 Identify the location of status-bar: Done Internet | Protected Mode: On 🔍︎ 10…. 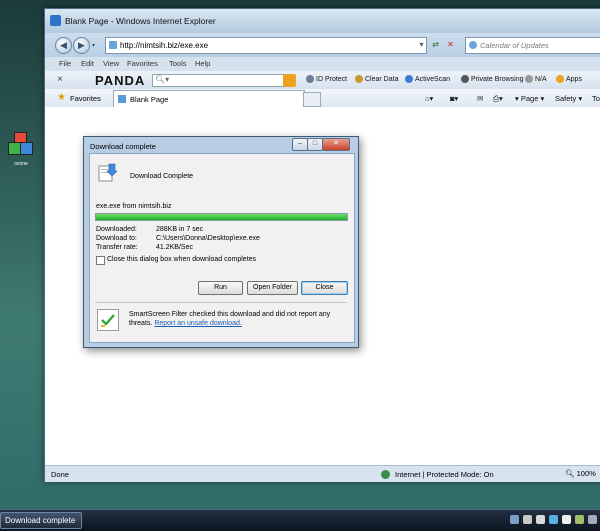
(322, 473).